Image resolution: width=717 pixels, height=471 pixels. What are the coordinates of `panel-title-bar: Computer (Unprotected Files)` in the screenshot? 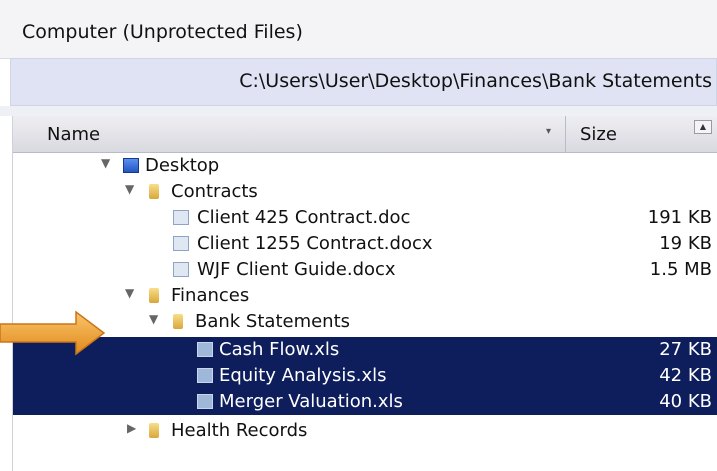 It's located at (358, 29).